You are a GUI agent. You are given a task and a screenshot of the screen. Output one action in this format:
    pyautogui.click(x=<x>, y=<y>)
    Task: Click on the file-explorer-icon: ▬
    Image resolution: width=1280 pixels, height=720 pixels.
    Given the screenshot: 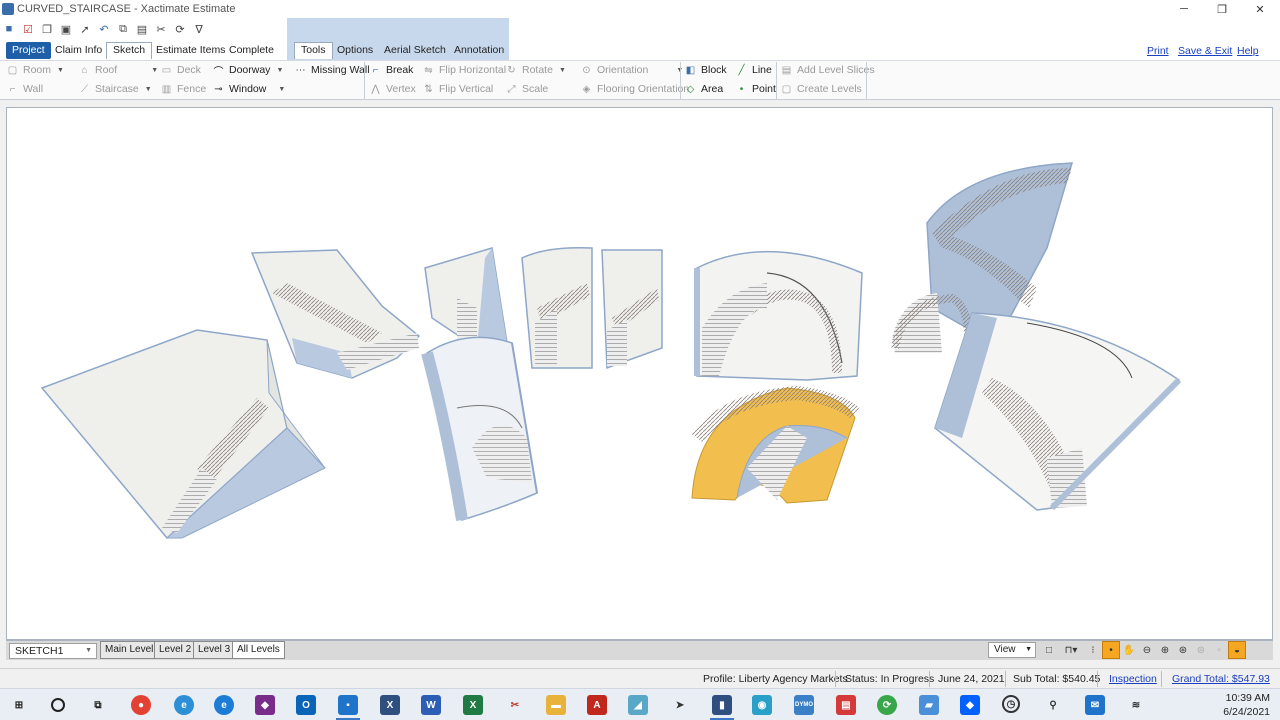 What is the action you would take?
    pyautogui.click(x=556, y=705)
    